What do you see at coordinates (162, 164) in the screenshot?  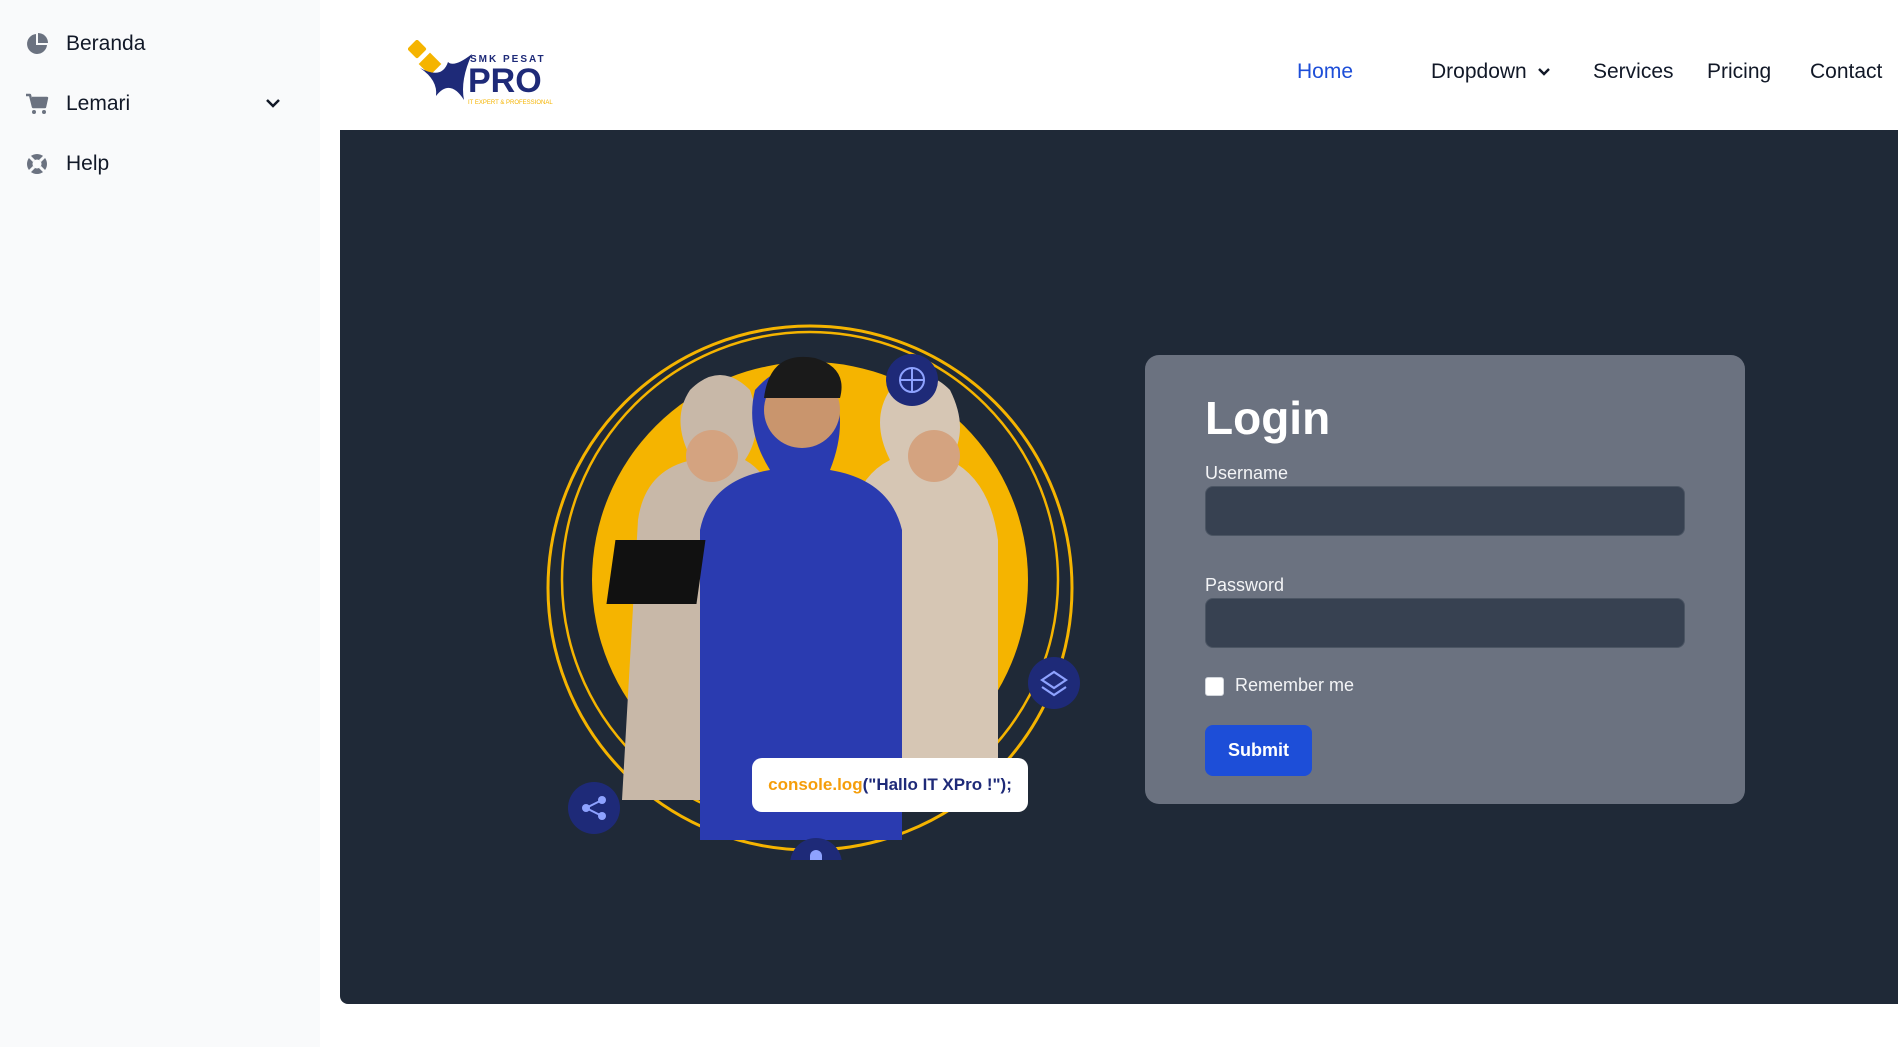 I see `sidebar-item-help: Help` at bounding box center [162, 164].